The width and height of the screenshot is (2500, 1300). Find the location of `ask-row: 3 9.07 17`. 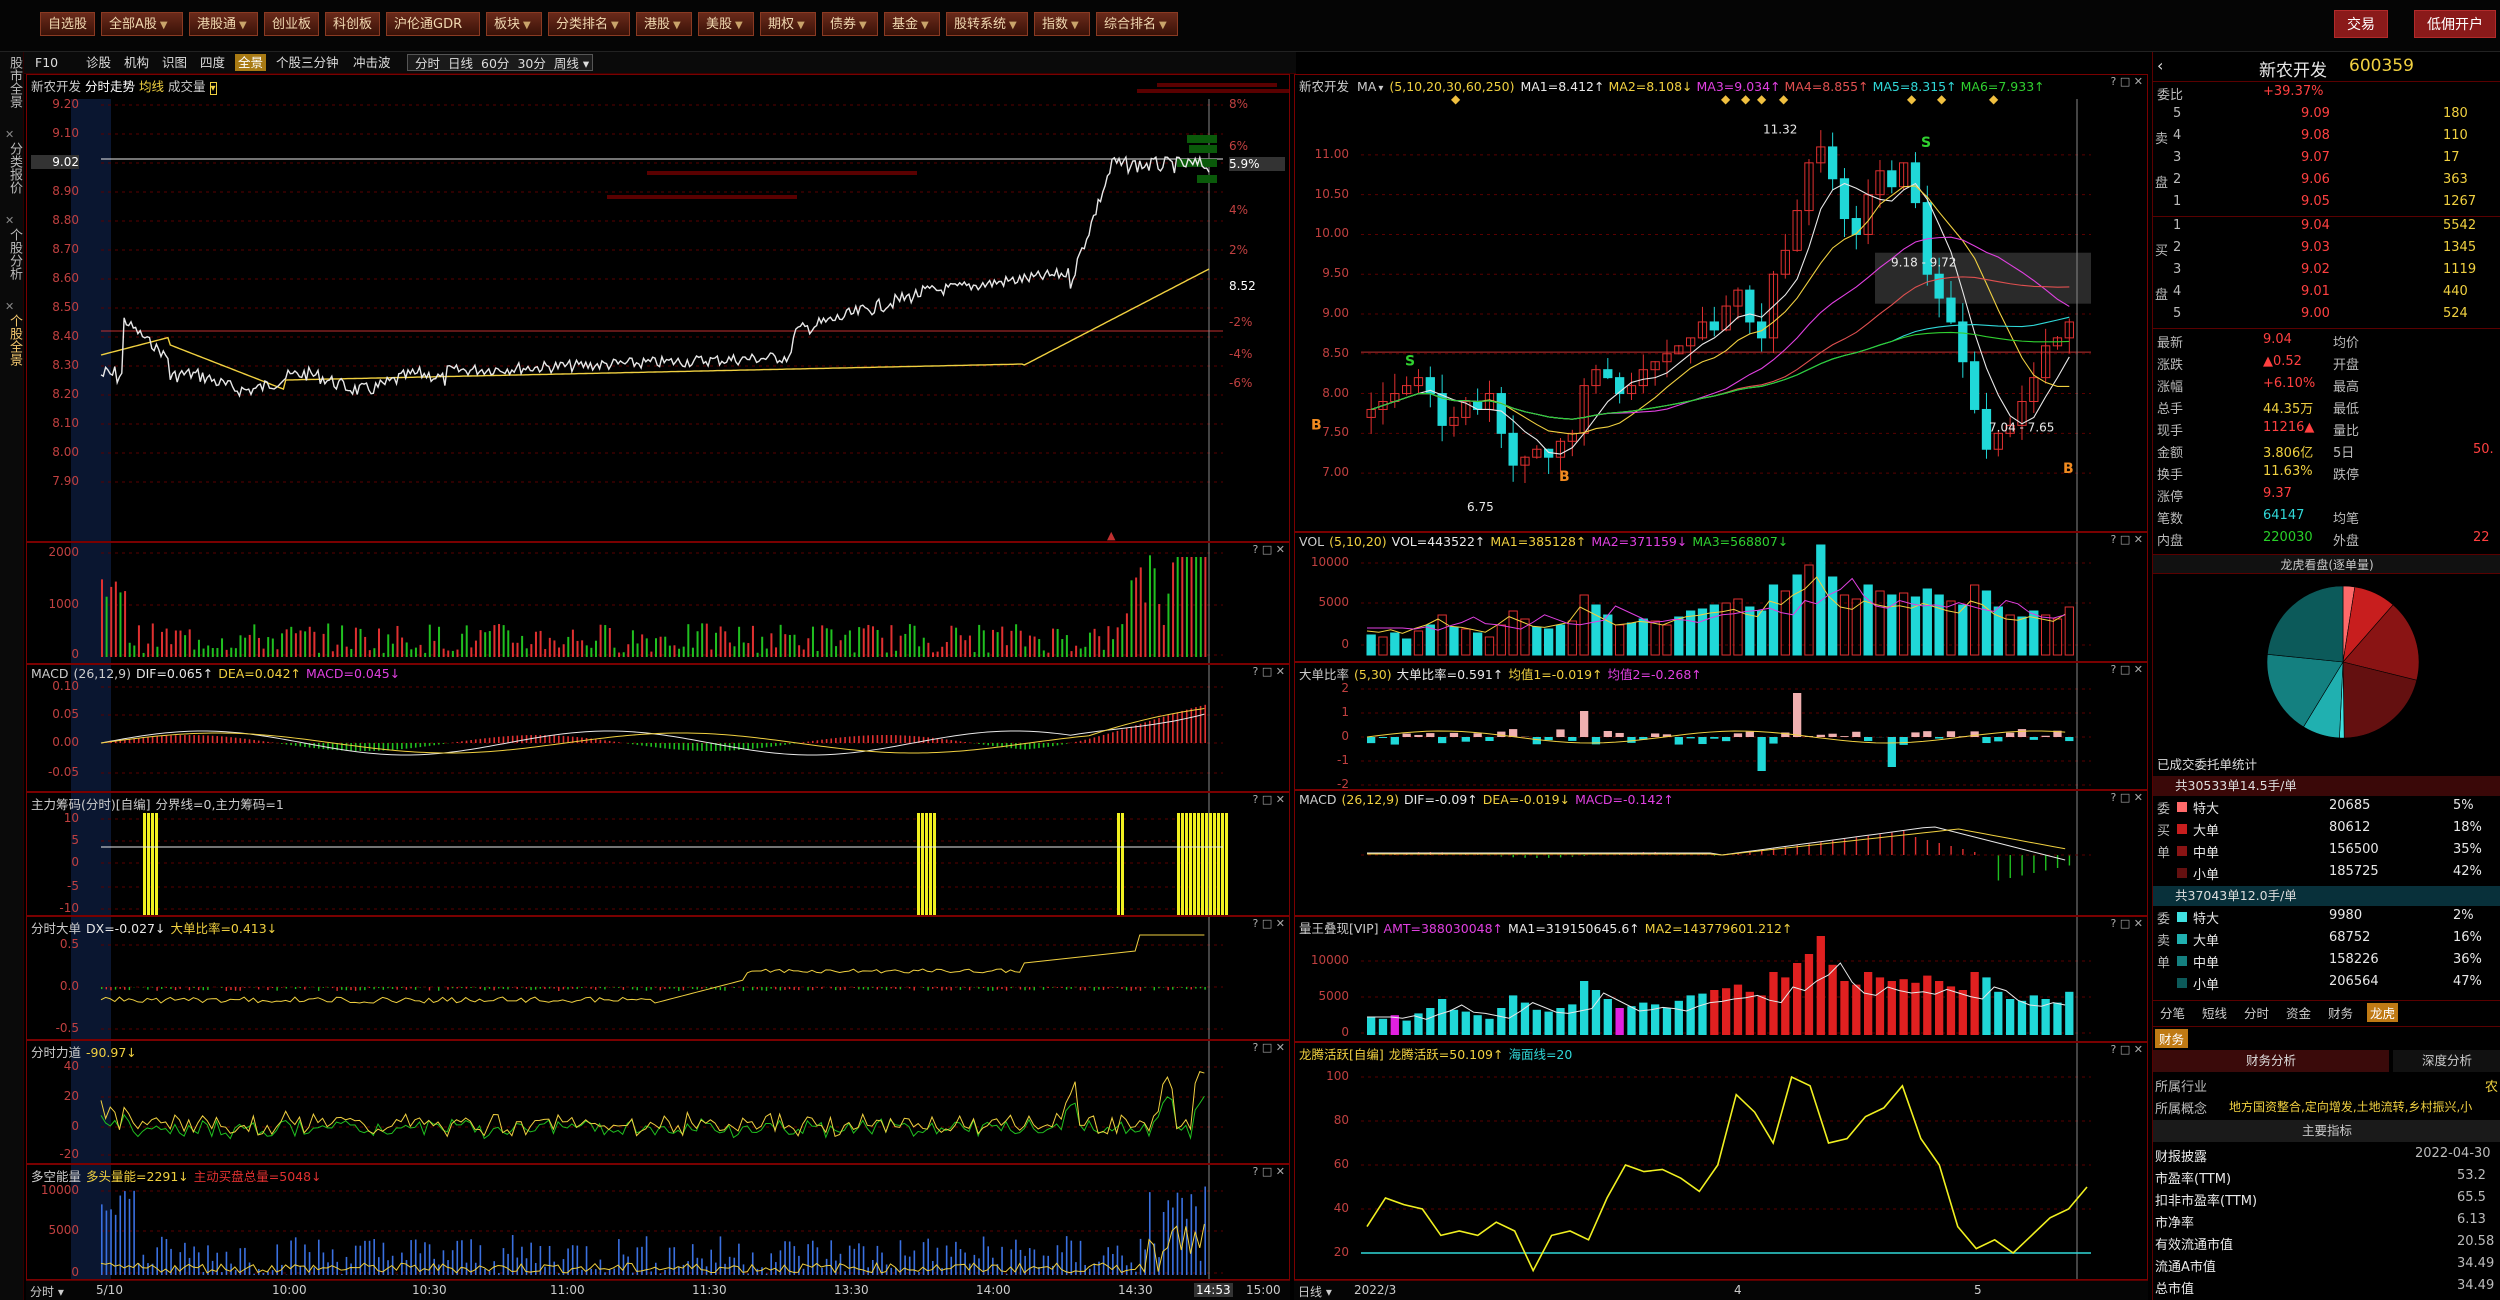

ask-row: 3 9.07 17 is located at coordinates (2326, 160).